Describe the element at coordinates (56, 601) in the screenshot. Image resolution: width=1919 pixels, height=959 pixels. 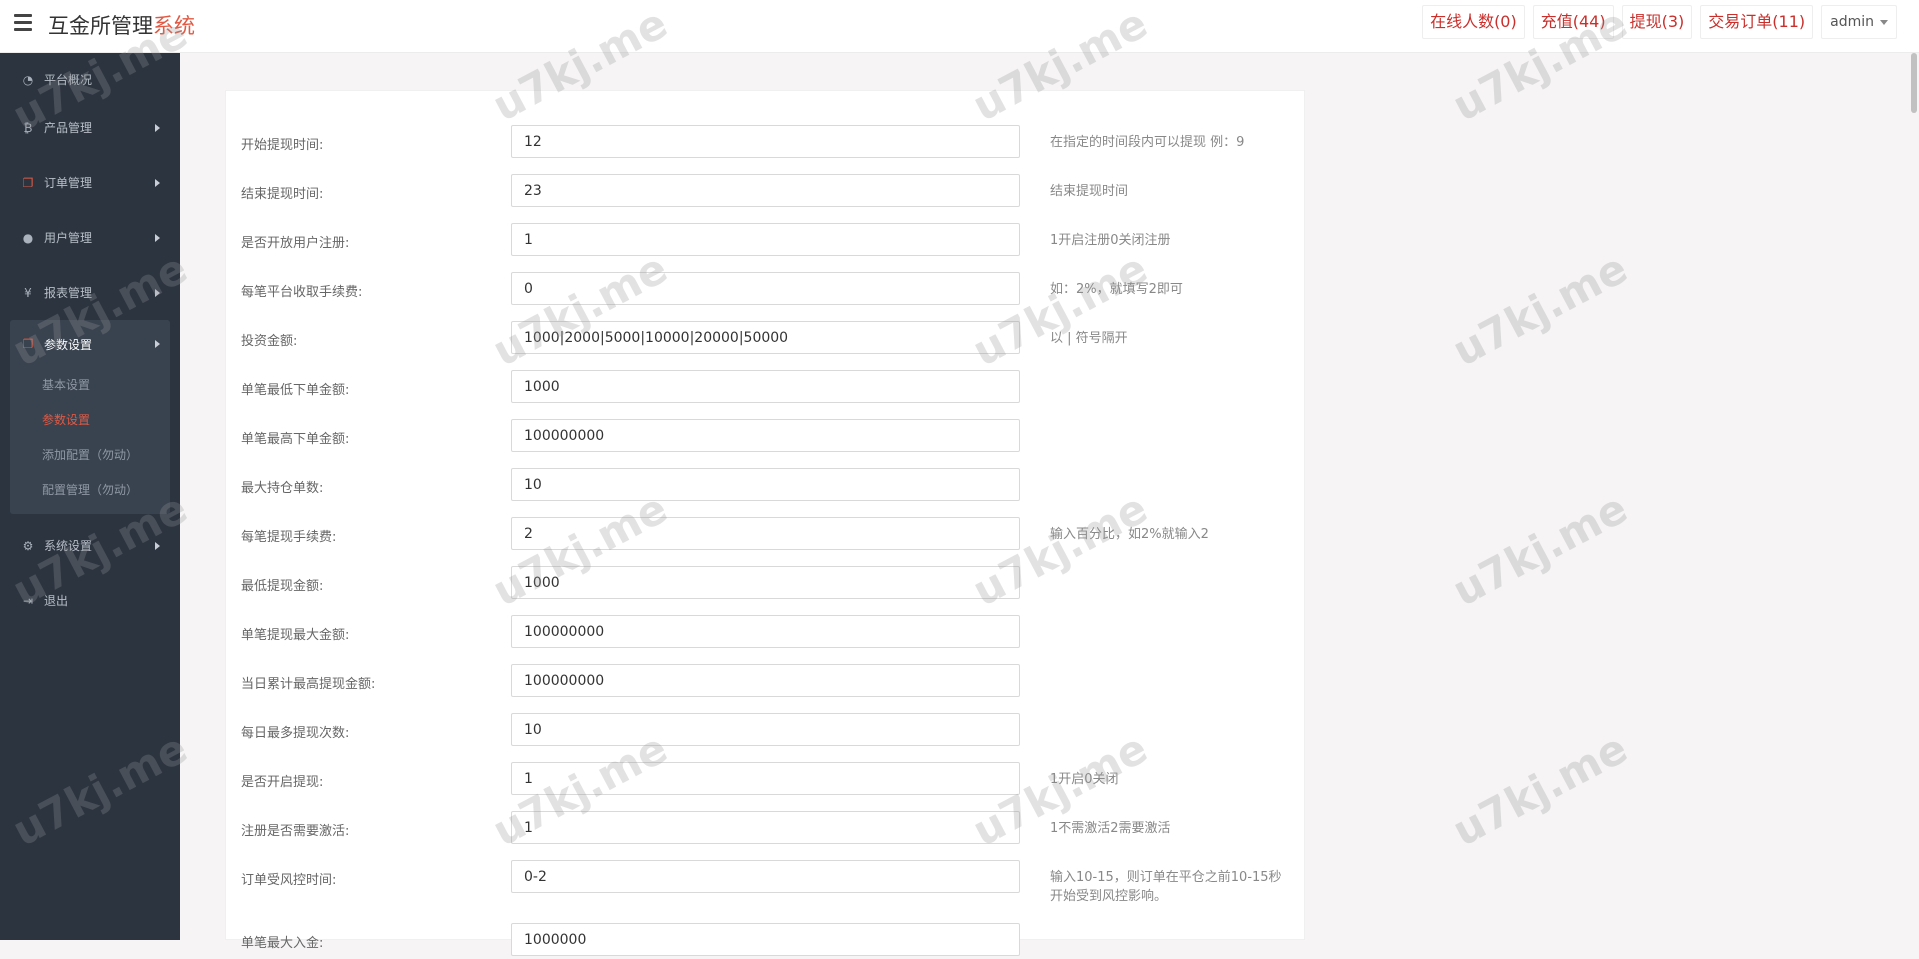
I see `sidebar-item-label: 退出` at that location.